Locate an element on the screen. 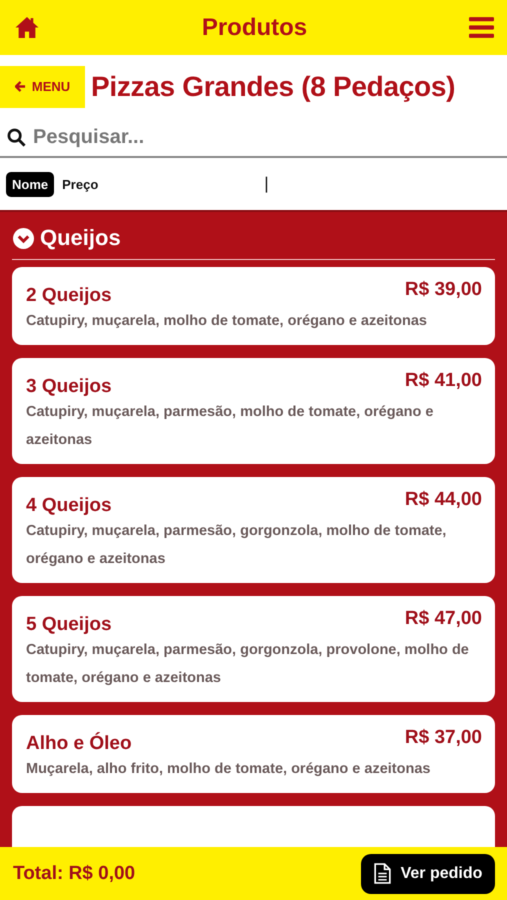 The width and height of the screenshot is (507, 900). search-icon is located at coordinates (16, 137).